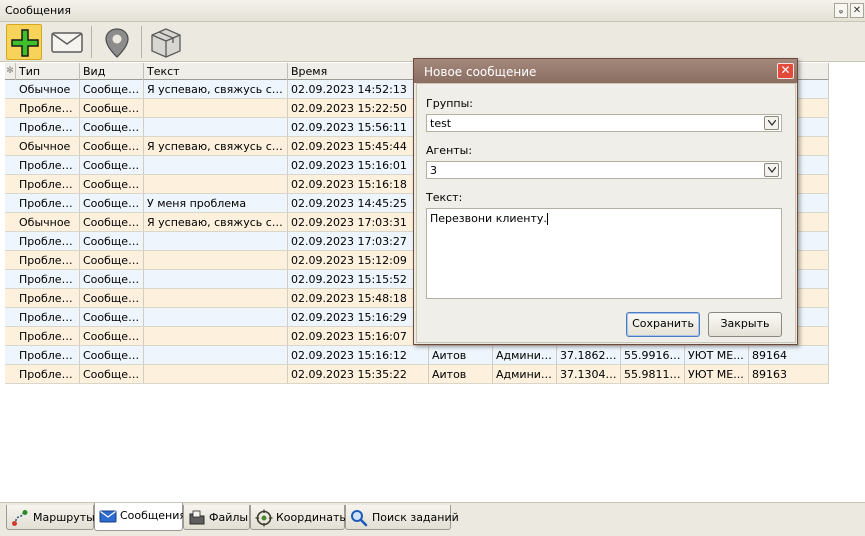 This screenshot has width=865, height=536. Describe the element at coordinates (444, 197) in the screenshot. I see `text-label: Текст:` at that location.